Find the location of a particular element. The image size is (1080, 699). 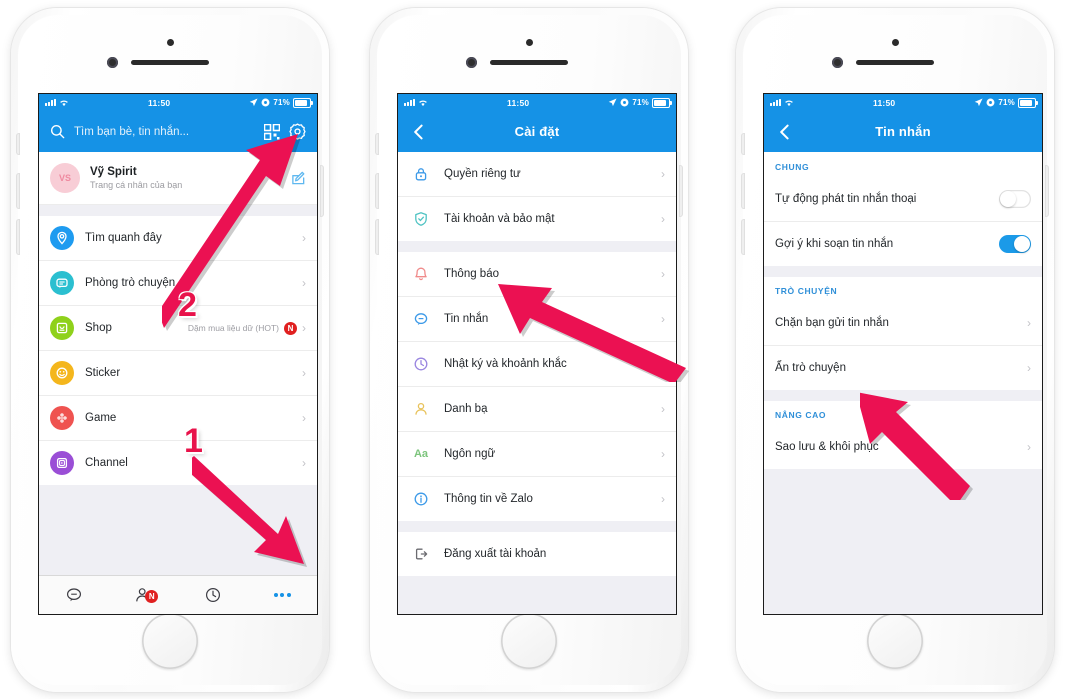

nav-bar: Tin nhắn is located at coordinates (903, 131).